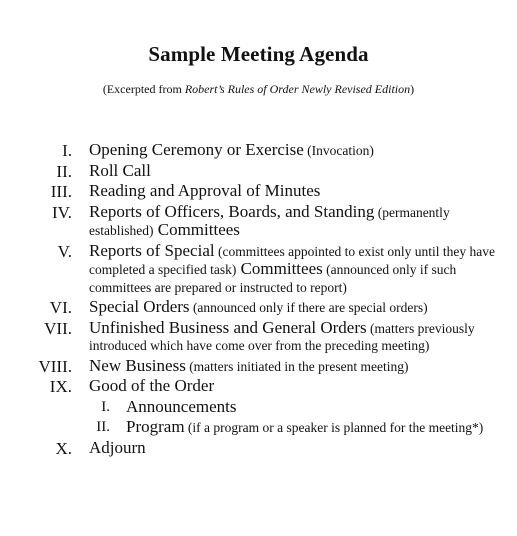  Describe the element at coordinates (338, 150) in the screenshot. I see `agenda-item-note: (Invocation)` at that location.